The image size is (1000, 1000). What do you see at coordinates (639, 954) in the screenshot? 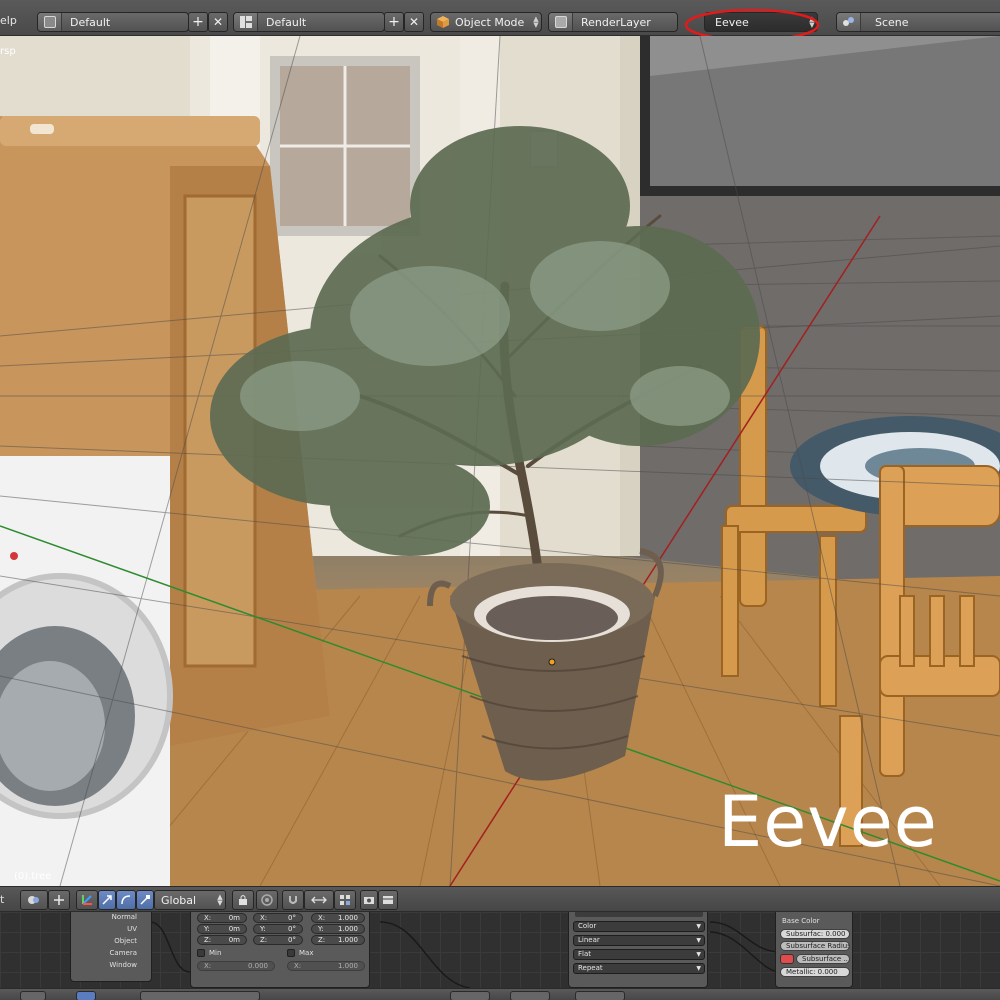
I see `projection-select: Flat ▼` at bounding box center [639, 954].